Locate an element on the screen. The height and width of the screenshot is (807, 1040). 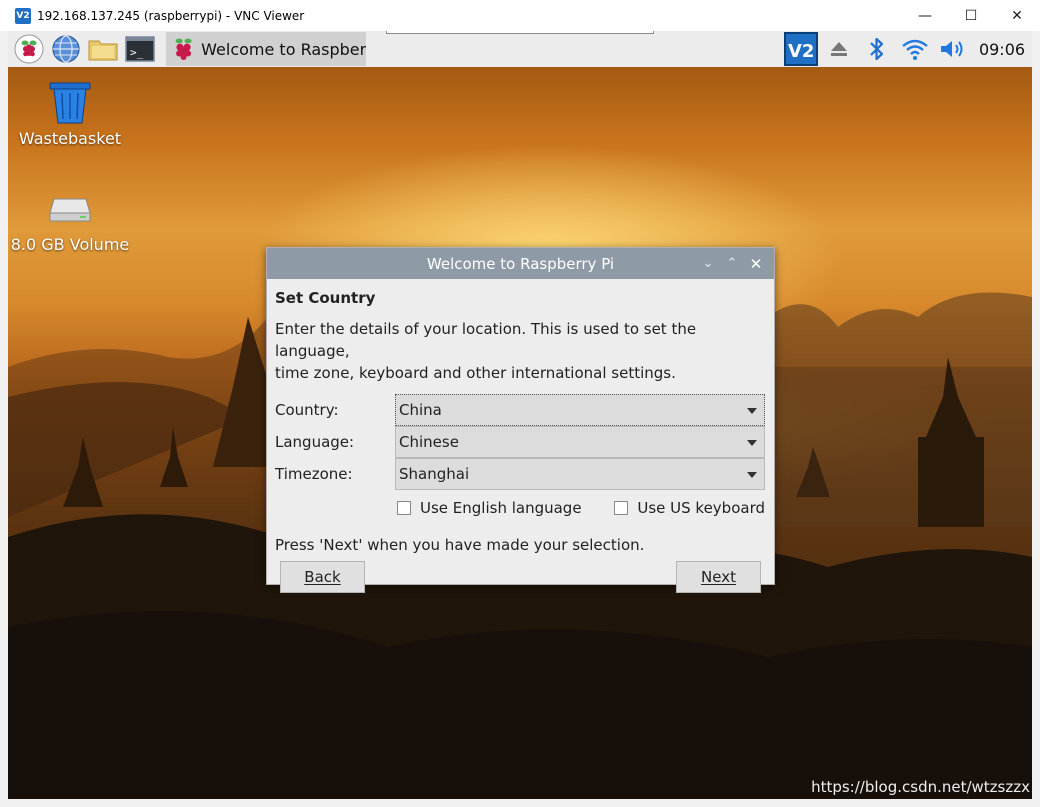
dialog-close-icon: ✕ is located at coordinates (756, 263).